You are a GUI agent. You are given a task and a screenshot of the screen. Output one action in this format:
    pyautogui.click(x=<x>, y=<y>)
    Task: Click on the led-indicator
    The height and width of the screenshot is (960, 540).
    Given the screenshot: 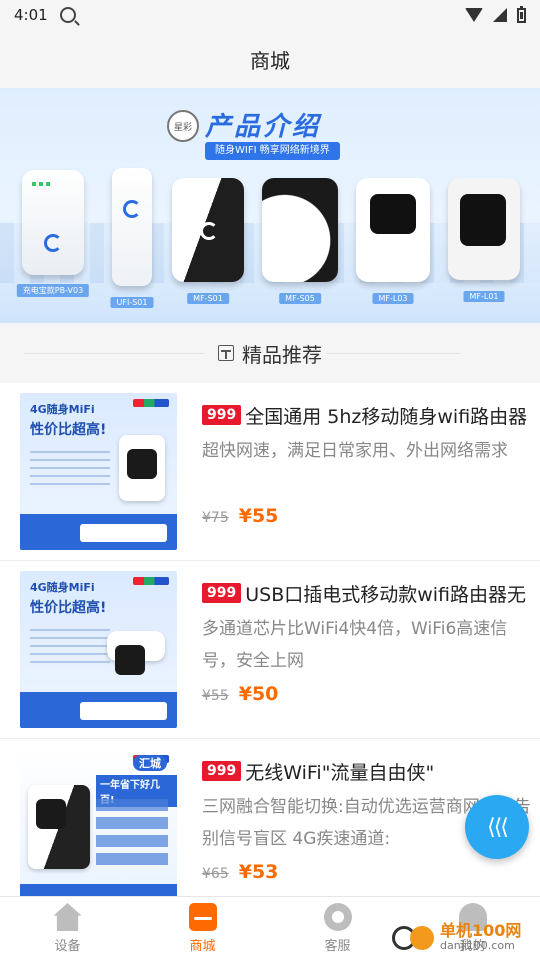 What is the action you would take?
    pyautogui.click(x=42, y=184)
    